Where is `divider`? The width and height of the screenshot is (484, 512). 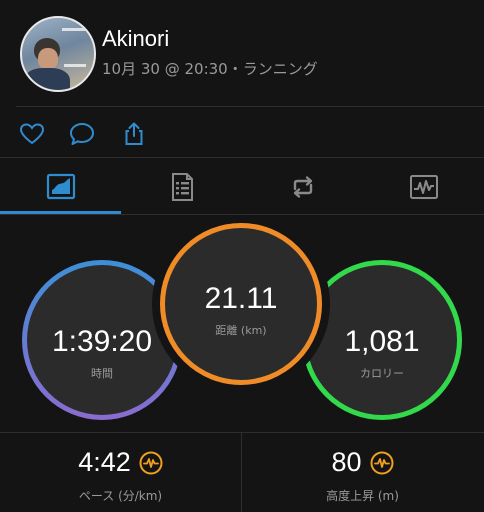
divider is located at coordinates (250, 106).